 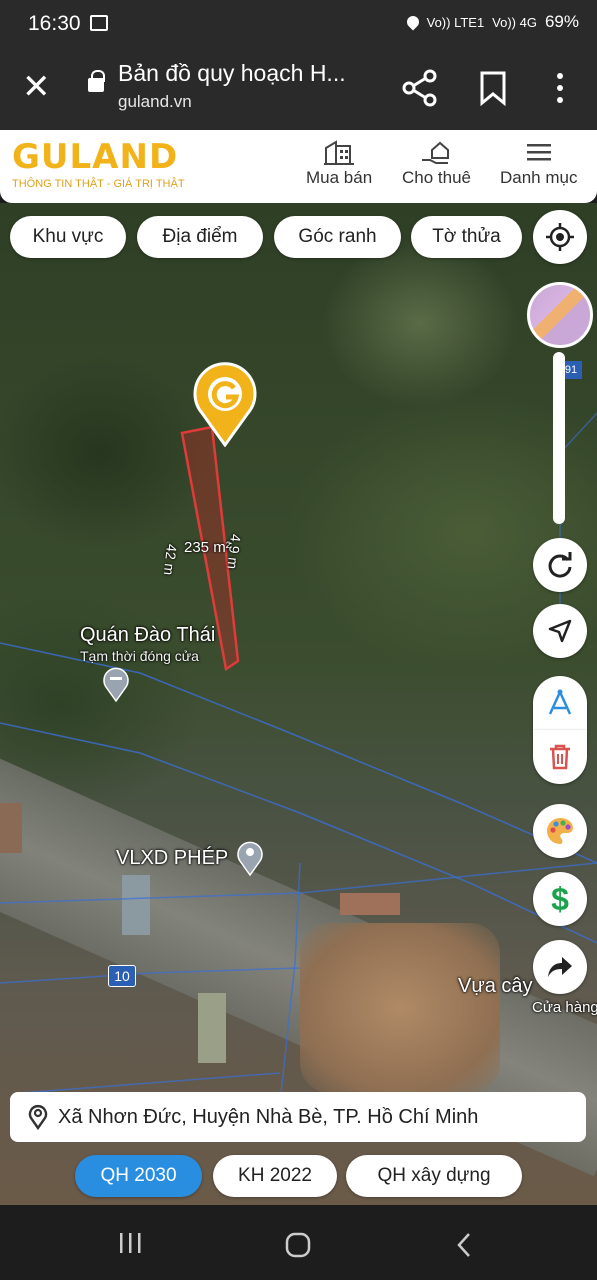 I want to click on filter-location-button: Địa điểm, so click(x=200, y=237).